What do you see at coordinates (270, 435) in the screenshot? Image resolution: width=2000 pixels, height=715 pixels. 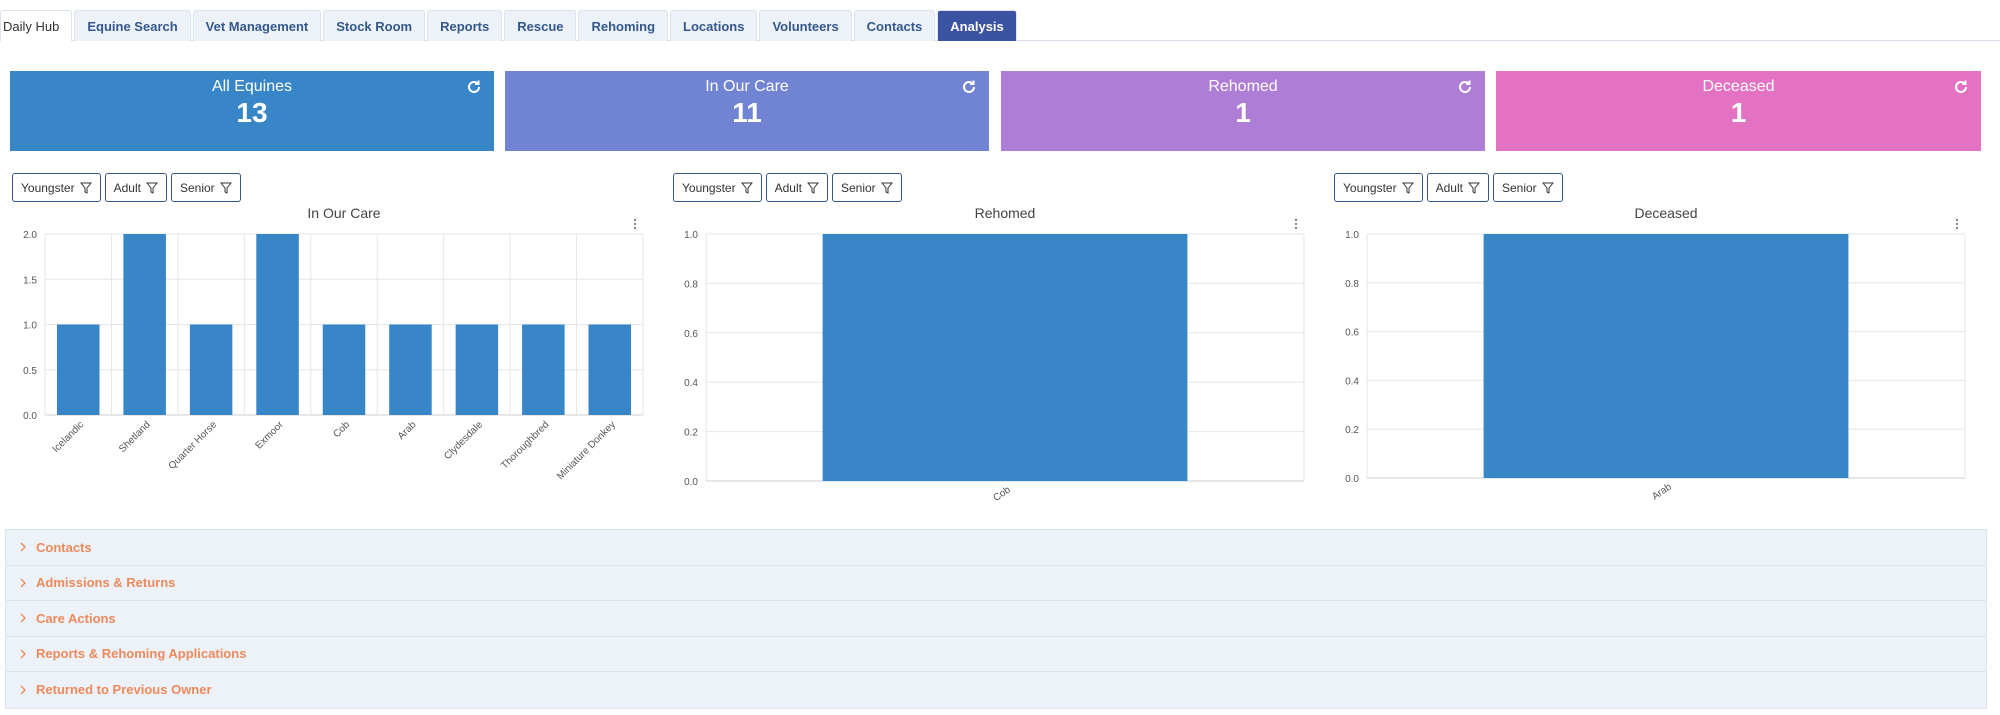 I see `x-tick-label: Exmoor` at bounding box center [270, 435].